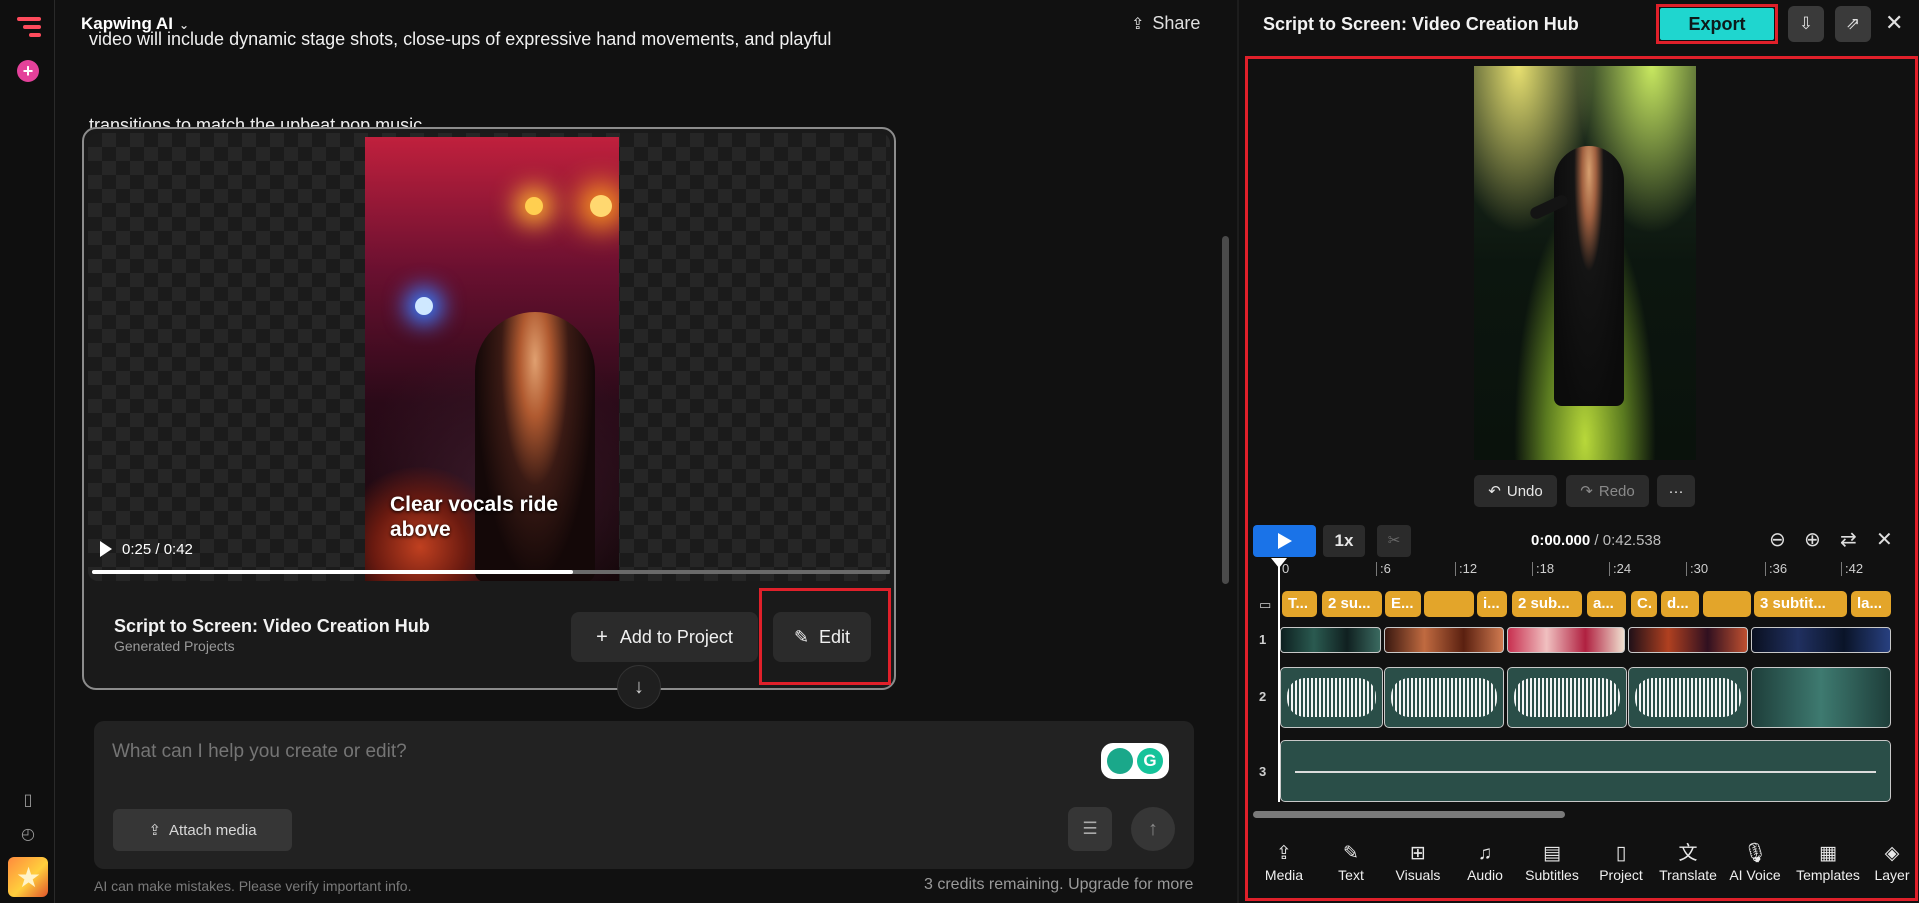  Describe the element at coordinates (29, 27) in the screenshot. I see `kapwing-logo` at that location.